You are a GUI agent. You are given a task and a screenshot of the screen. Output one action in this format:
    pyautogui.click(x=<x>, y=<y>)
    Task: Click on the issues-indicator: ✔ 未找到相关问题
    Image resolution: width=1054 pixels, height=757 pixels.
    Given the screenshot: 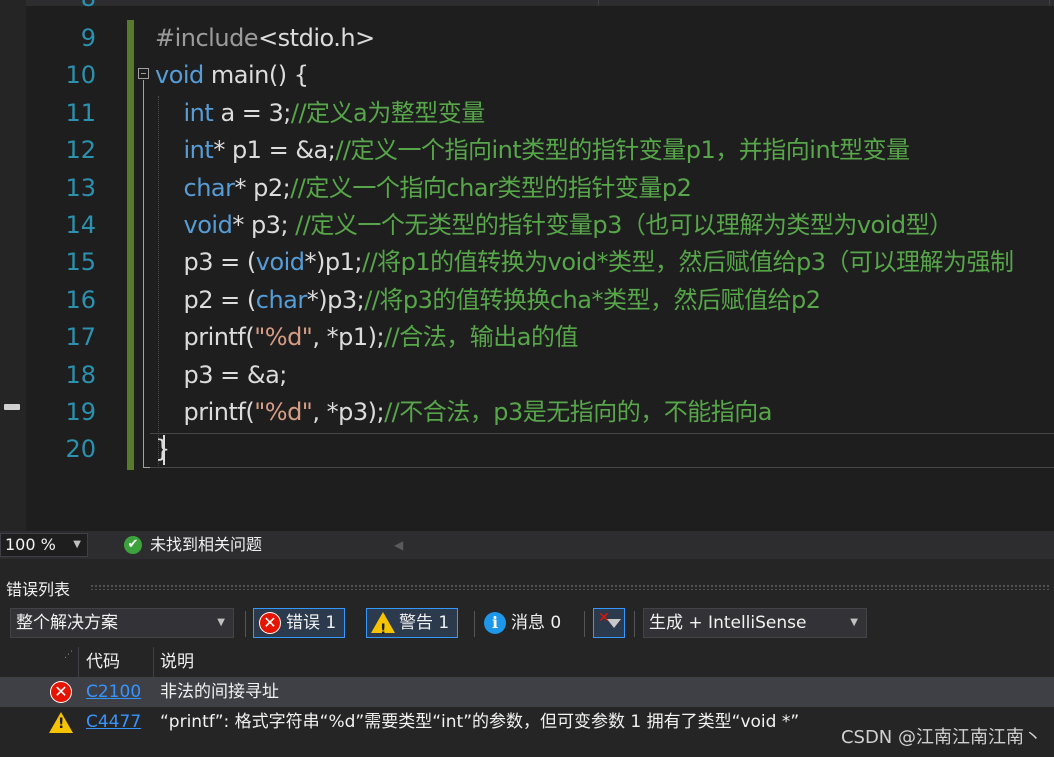 What is the action you would take?
    pyautogui.click(x=193, y=545)
    